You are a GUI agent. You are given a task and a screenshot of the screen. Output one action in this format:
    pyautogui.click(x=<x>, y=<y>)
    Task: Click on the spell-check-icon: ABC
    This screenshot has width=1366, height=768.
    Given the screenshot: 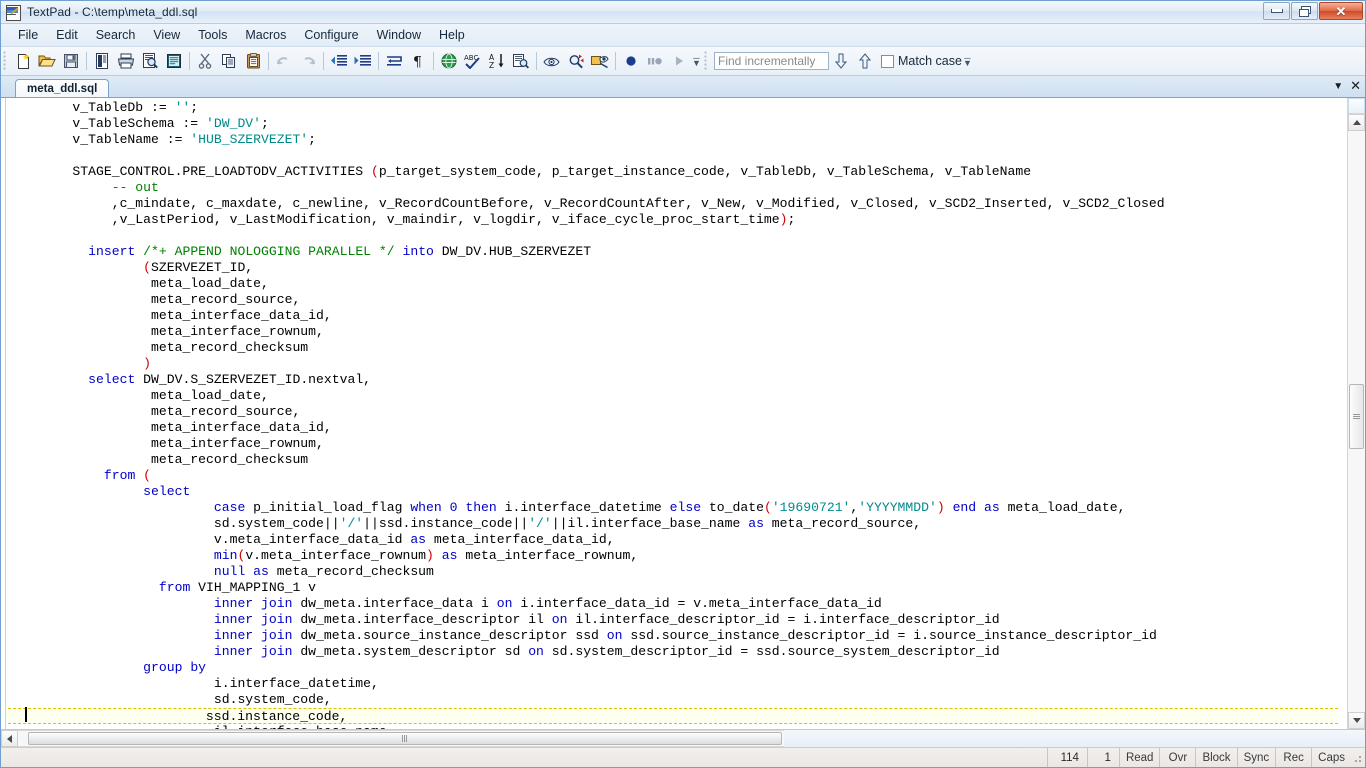 What is the action you would take?
    pyautogui.click(x=473, y=61)
    